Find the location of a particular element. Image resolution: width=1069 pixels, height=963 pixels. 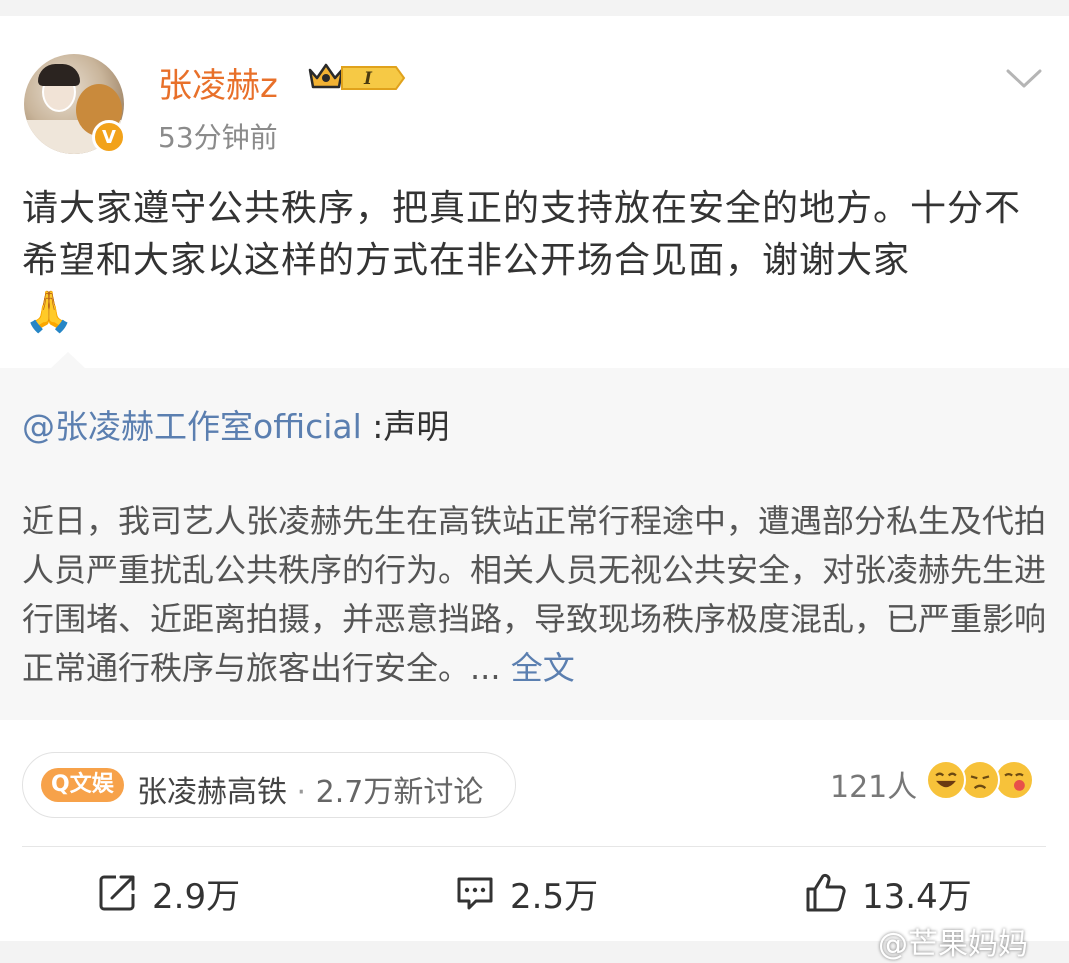

watermark: @芒果妈妈 is located at coordinates (953, 944).